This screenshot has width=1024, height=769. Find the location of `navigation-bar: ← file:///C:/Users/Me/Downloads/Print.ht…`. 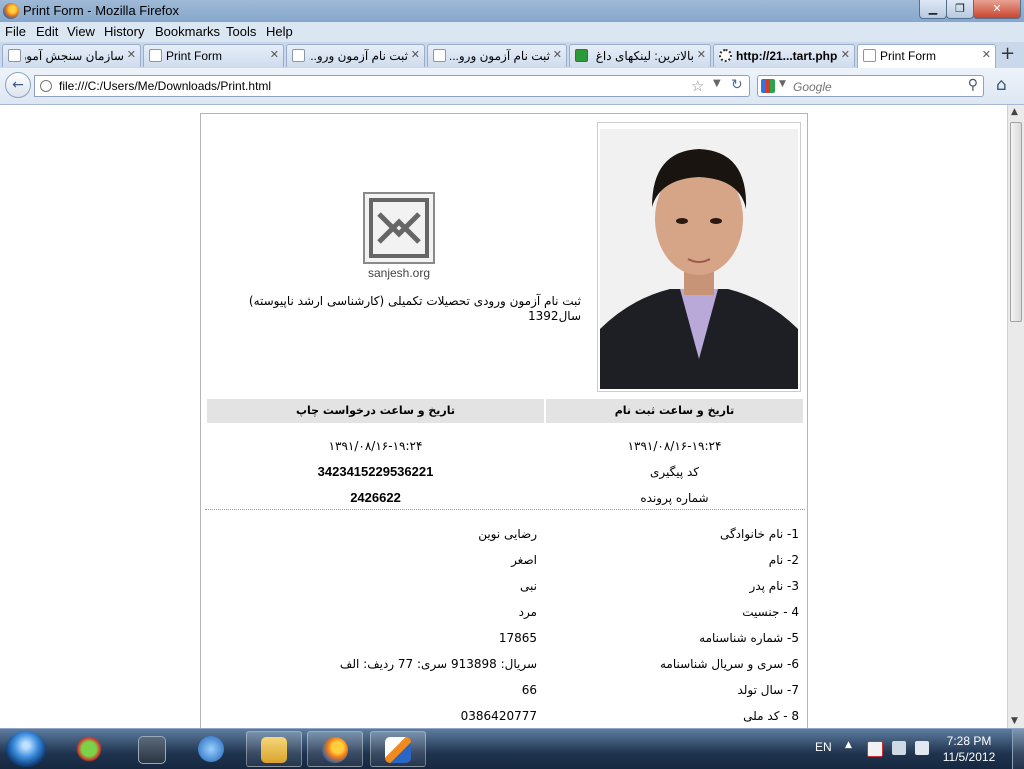

navigation-bar: ← file:///C:/Users/Me/Downloads/Print.ht… is located at coordinates (512, 86).